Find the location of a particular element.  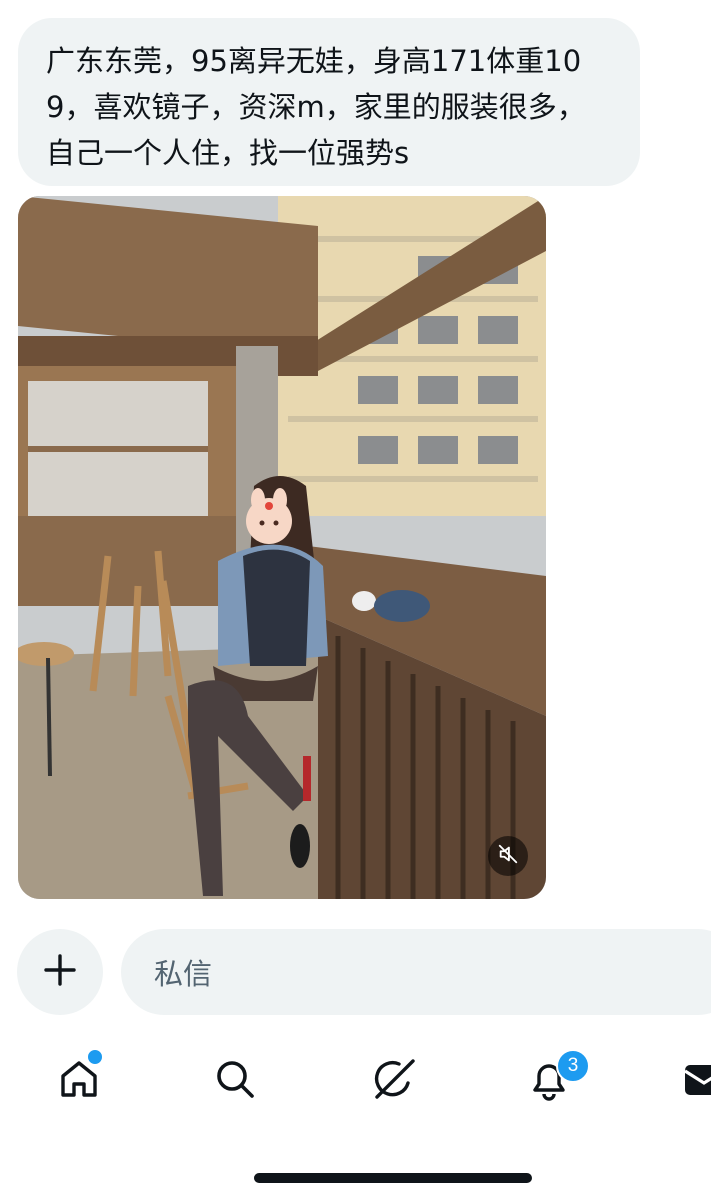

add-media-button is located at coordinates (60, 972).